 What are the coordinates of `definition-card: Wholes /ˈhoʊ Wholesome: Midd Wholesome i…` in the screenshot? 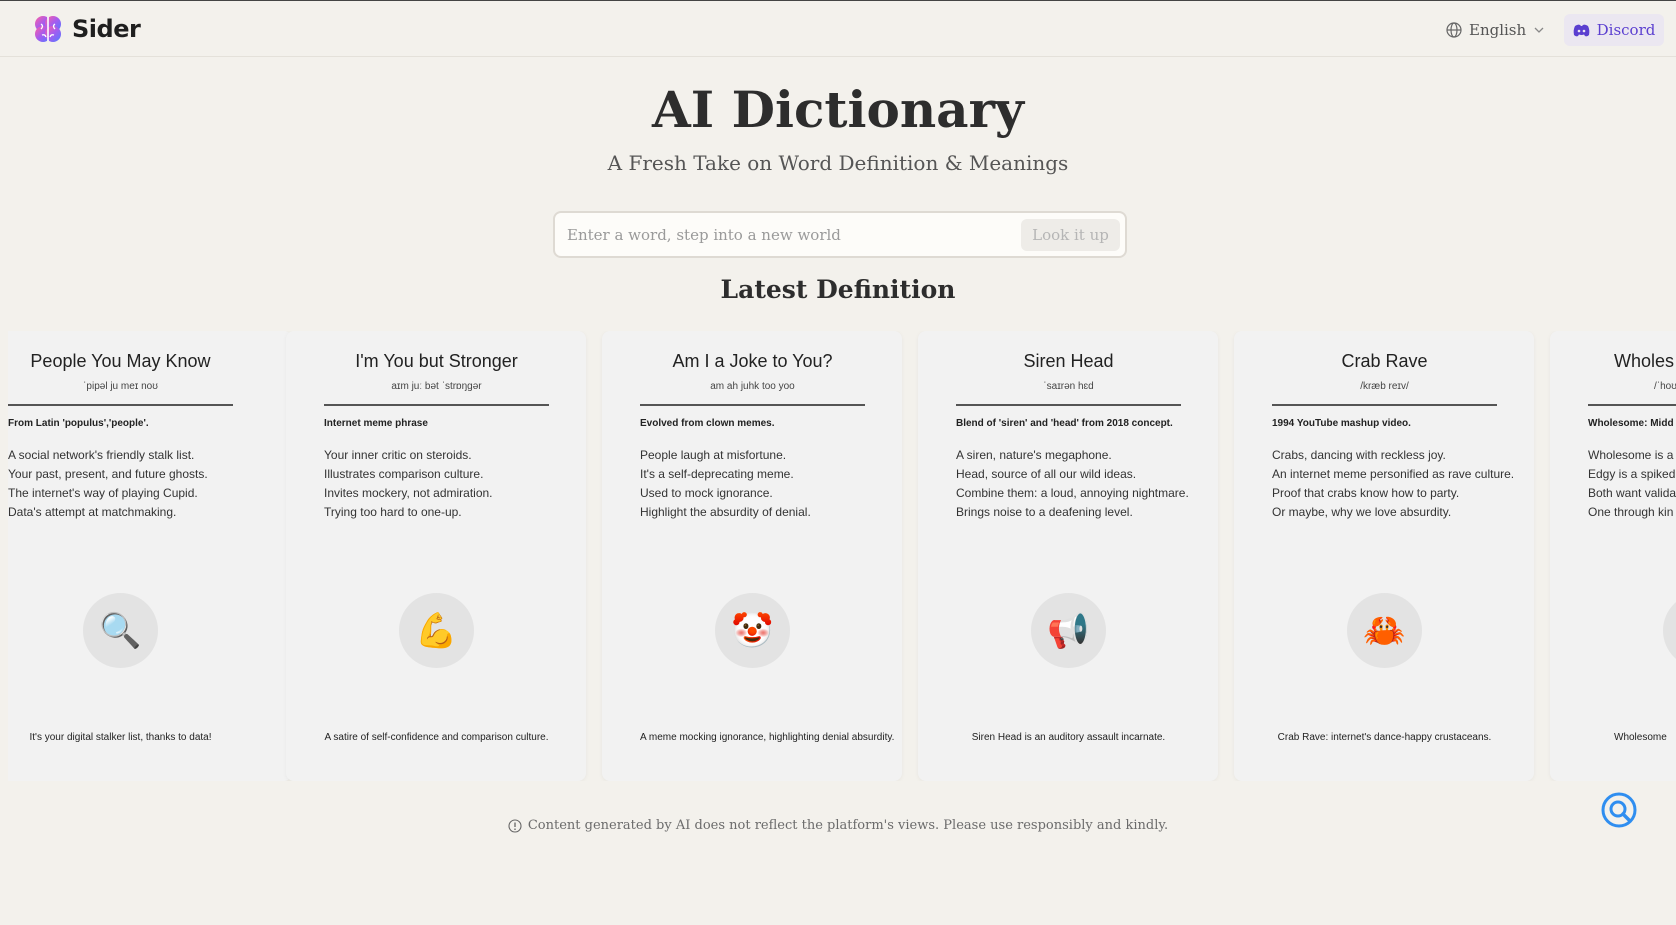 It's located at (1613, 556).